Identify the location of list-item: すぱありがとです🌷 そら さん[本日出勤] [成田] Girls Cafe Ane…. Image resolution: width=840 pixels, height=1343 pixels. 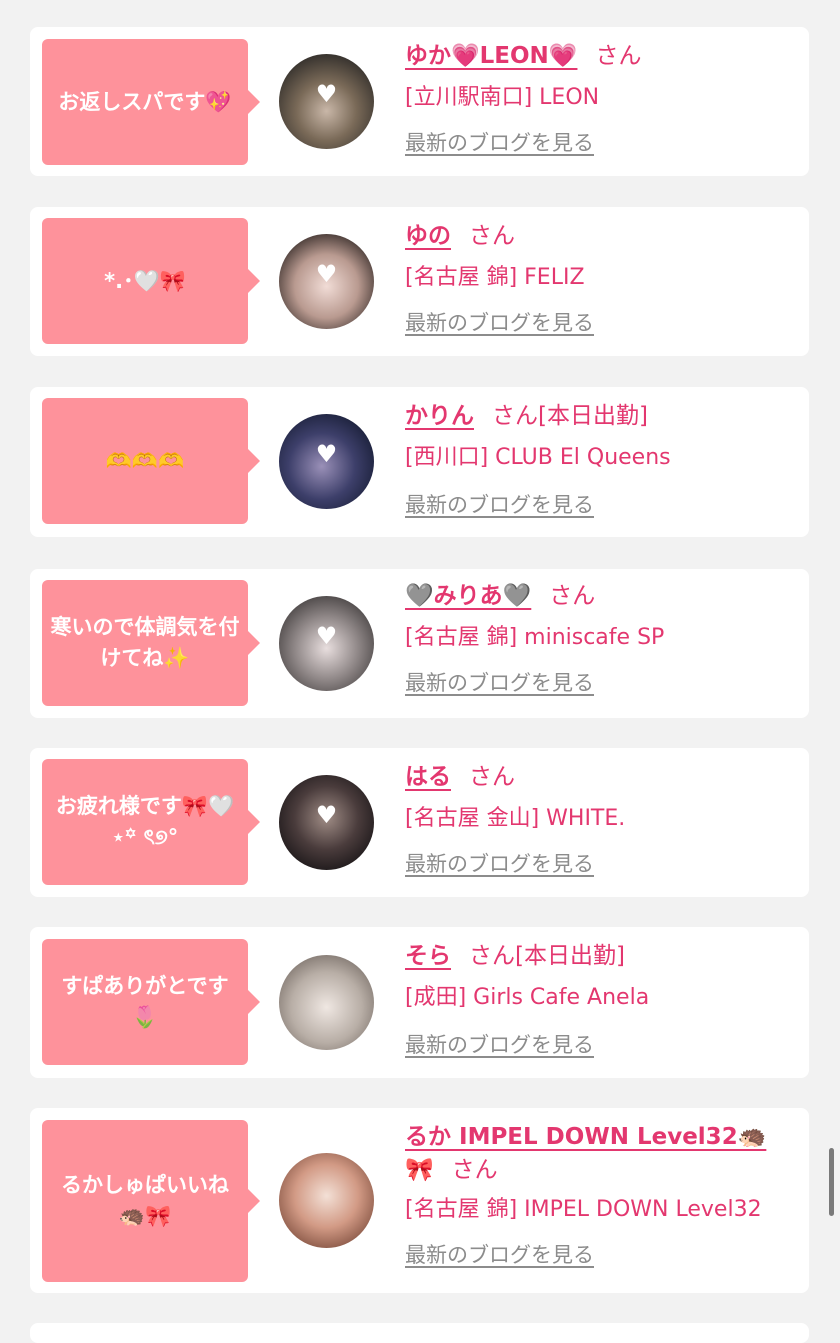
(419, 1002).